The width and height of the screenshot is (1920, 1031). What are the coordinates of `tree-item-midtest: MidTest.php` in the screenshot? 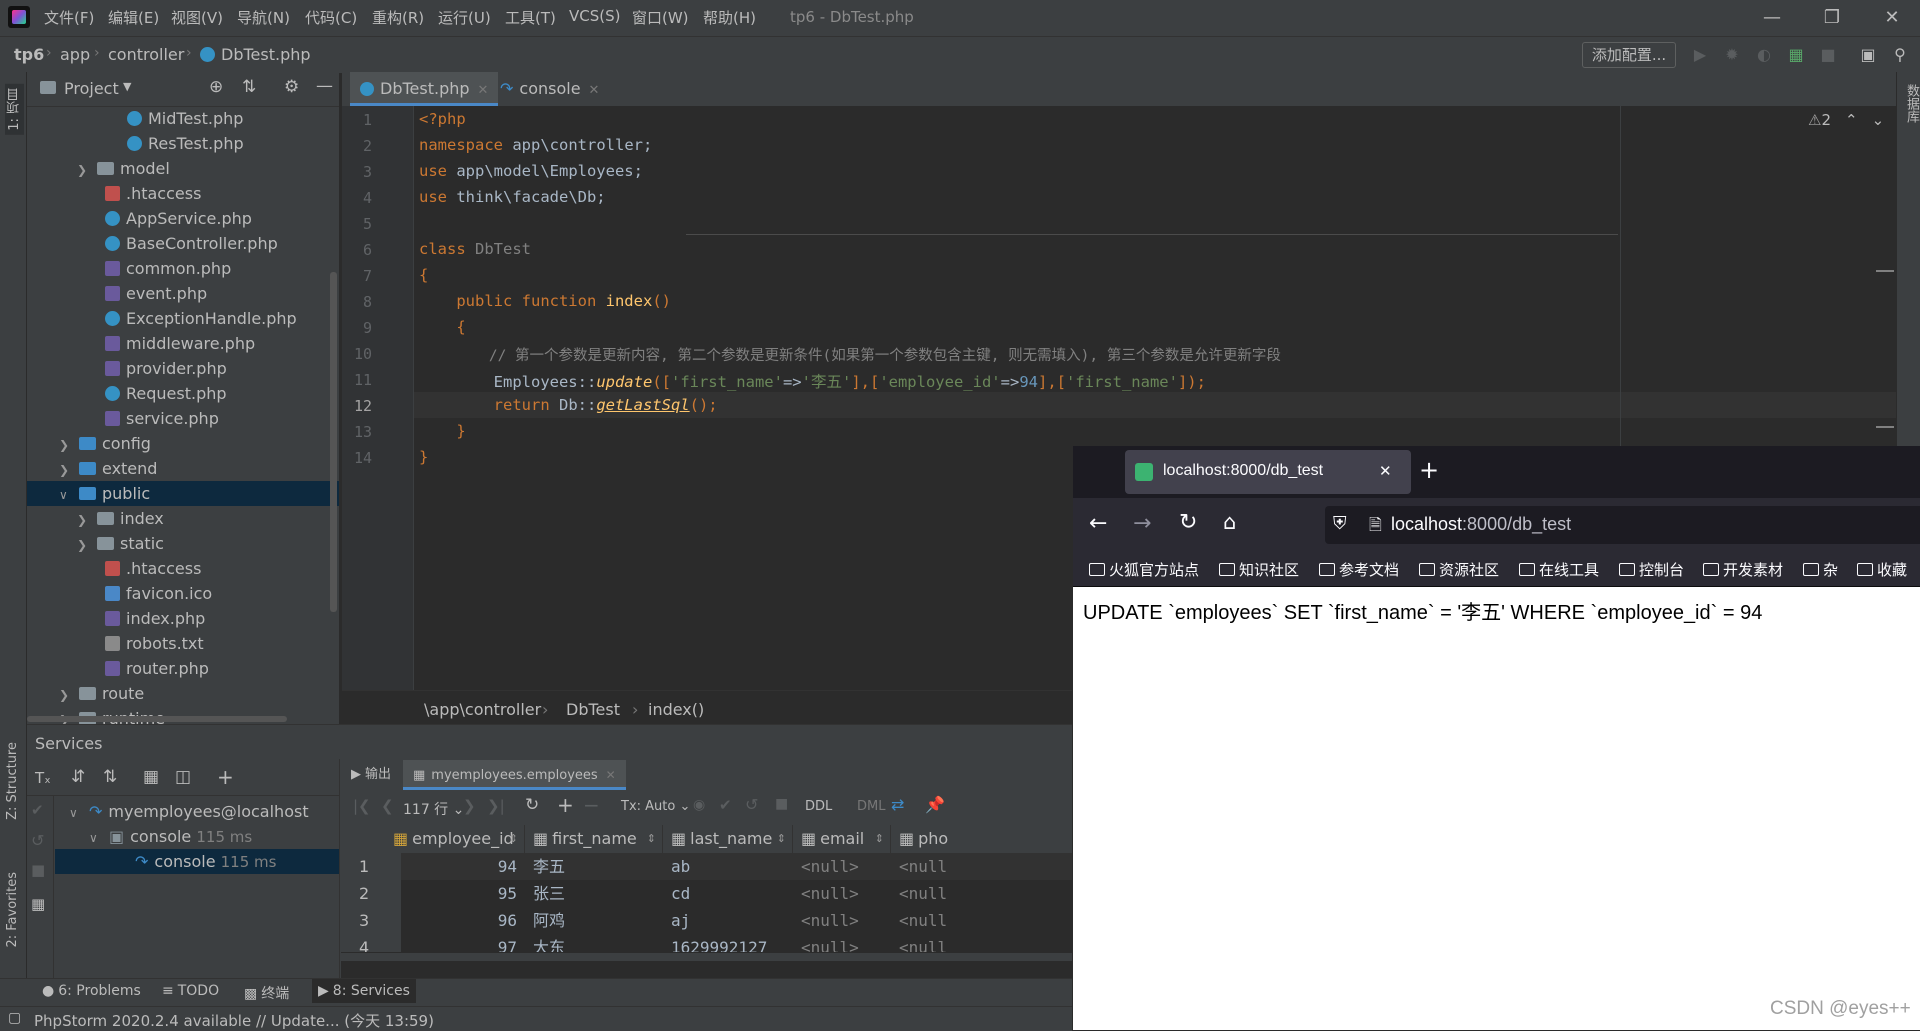 It's located at (185, 118).